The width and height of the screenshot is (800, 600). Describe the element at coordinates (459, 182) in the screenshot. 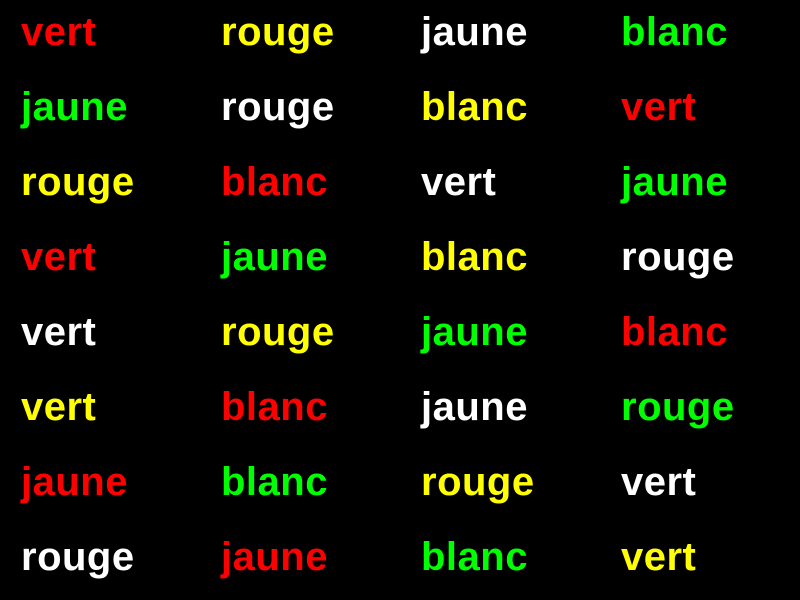

I see `stroop-word-r3-c3: vert` at that location.